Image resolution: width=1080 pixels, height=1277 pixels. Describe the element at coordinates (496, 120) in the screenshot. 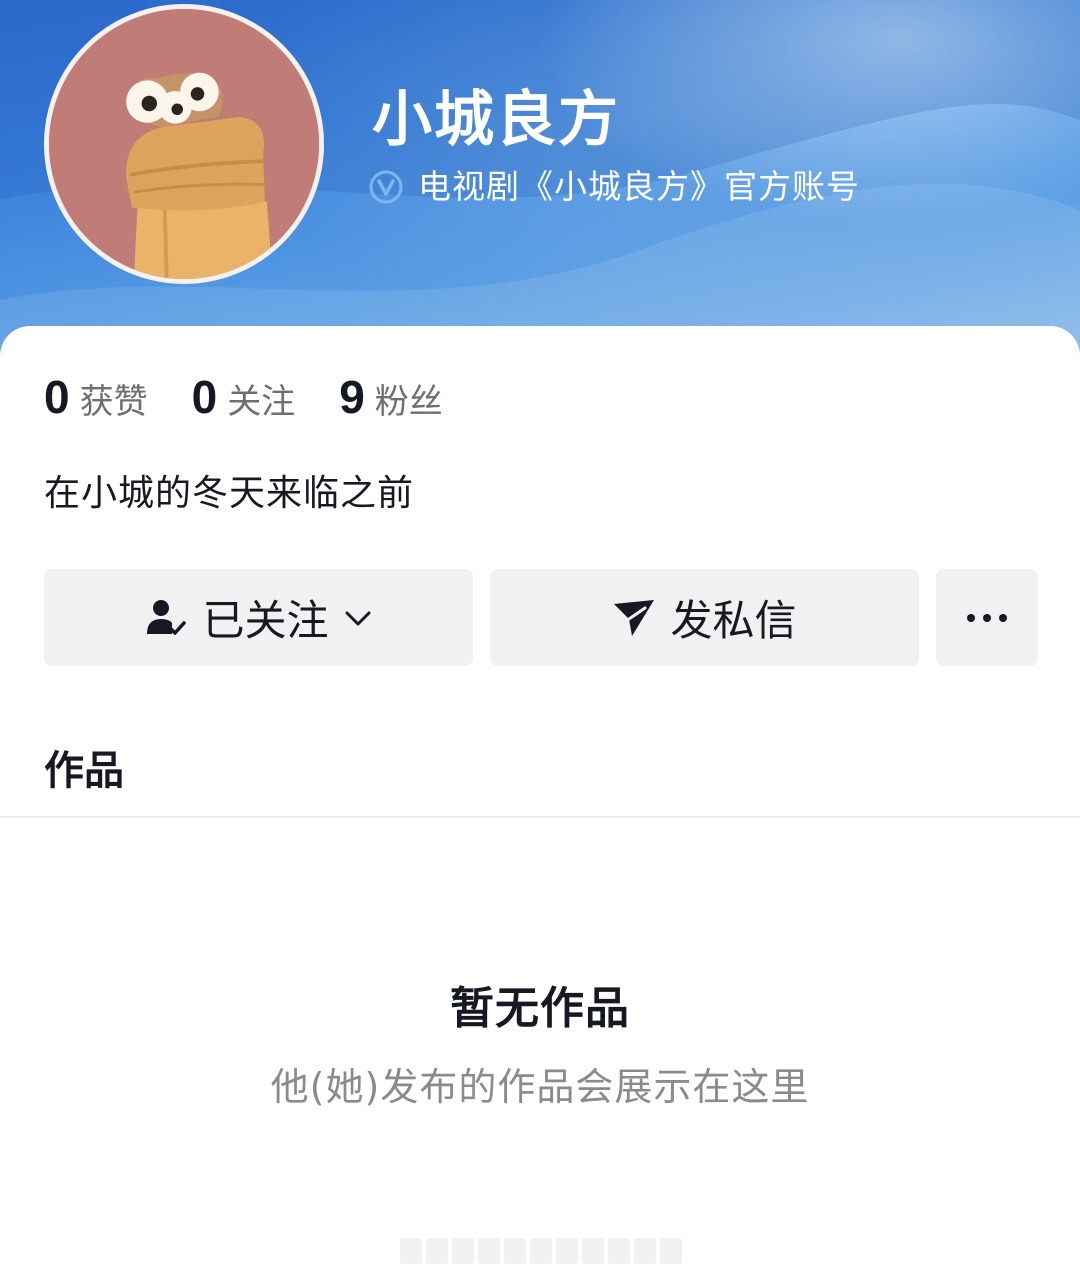

I see `account-name: 小城良方` at that location.